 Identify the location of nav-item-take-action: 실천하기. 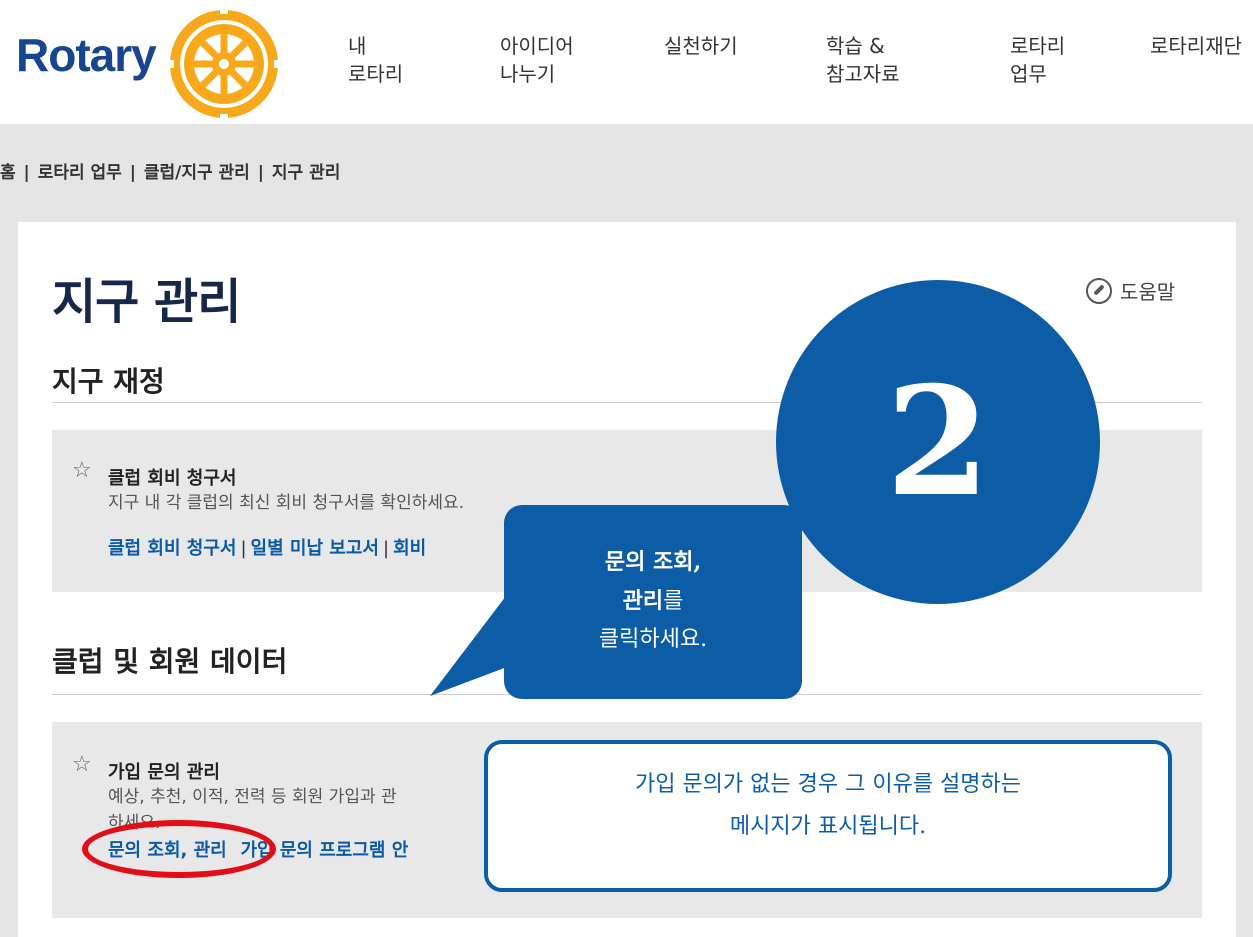
(701, 46).